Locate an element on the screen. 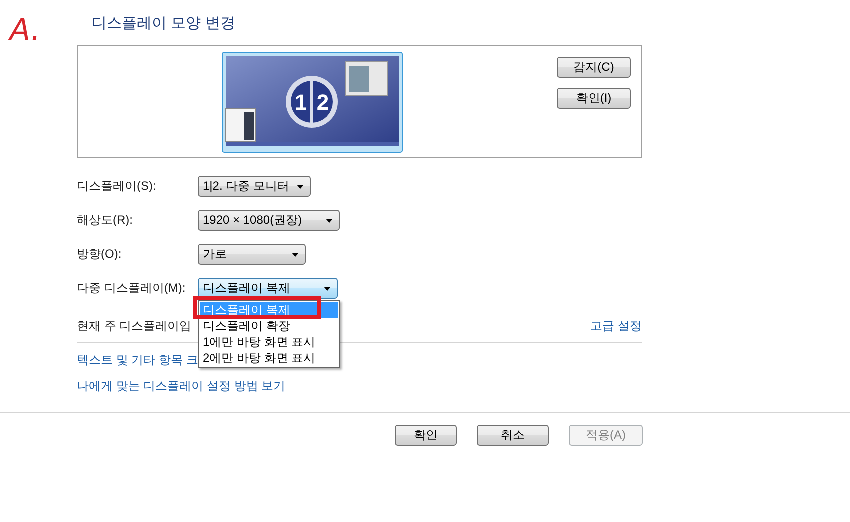 The width and height of the screenshot is (850, 522). dropdown-select: 가로 is located at coordinates (252, 254).